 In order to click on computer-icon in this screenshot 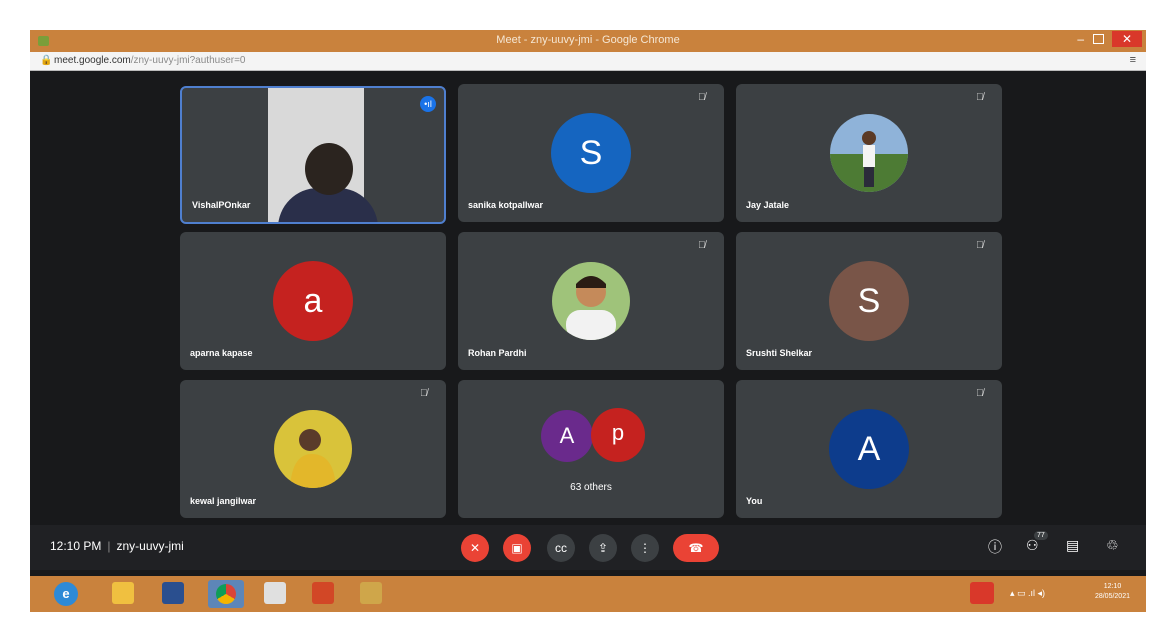, I will do `click(173, 593)`.